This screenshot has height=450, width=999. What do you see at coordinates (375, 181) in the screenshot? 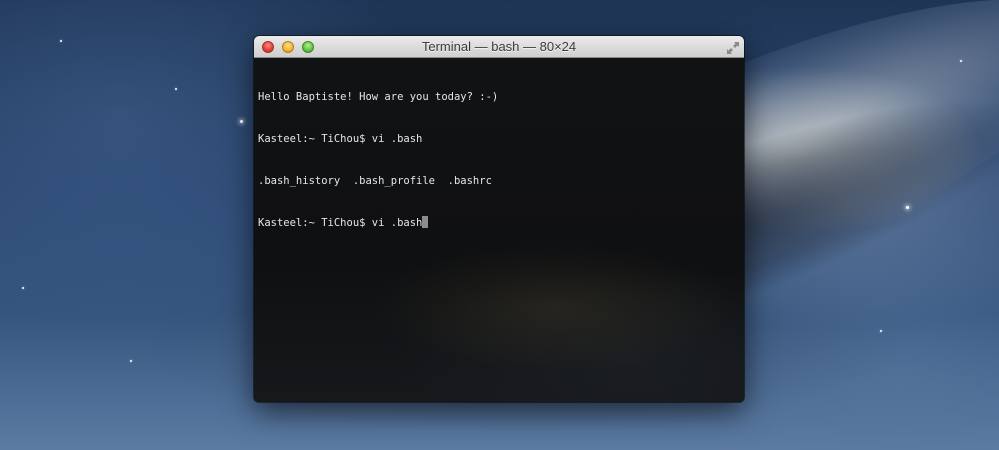
I see `completion-list: .bash_history .bash_profile .bashrc` at bounding box center [375, 181].